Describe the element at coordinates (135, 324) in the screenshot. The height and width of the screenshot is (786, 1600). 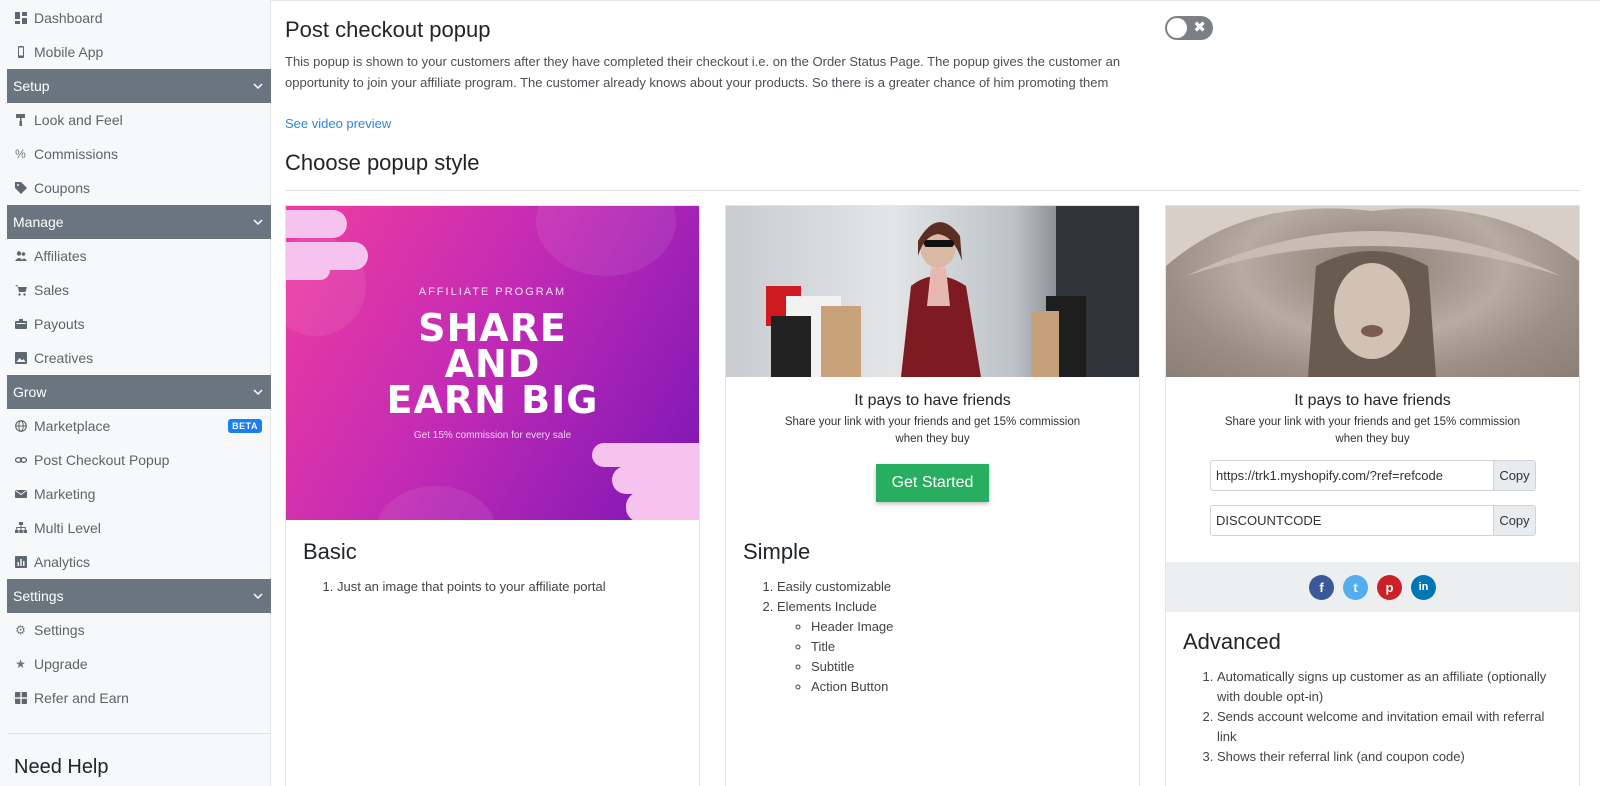
I see `sidebar-item-payouts: Payouts` at that location.